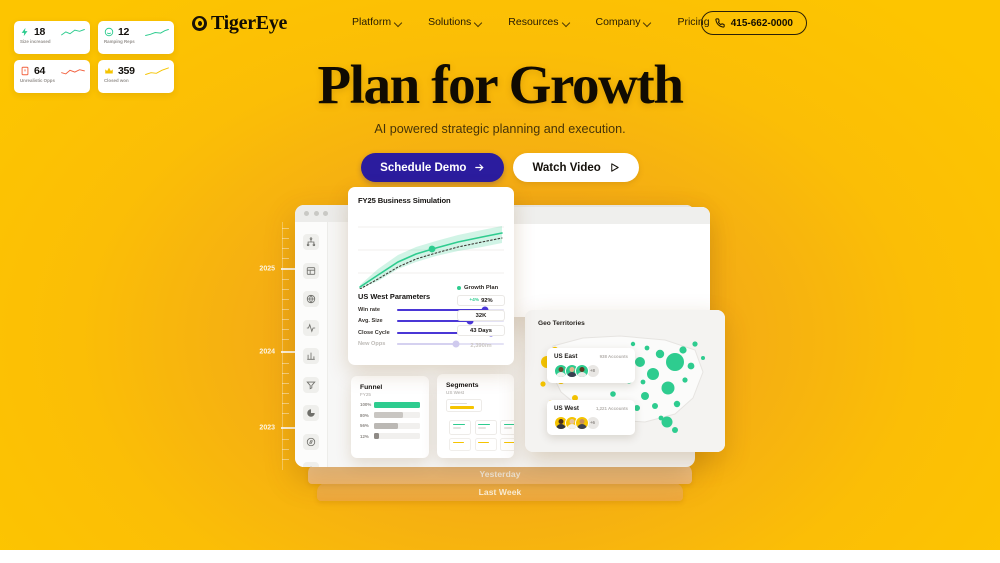 The height and width of the screenshot is (563, 1000). What do you see at coordinates (431, 250) in the screenshot?
I see `growth-chart` at bounding box center [431, 250].